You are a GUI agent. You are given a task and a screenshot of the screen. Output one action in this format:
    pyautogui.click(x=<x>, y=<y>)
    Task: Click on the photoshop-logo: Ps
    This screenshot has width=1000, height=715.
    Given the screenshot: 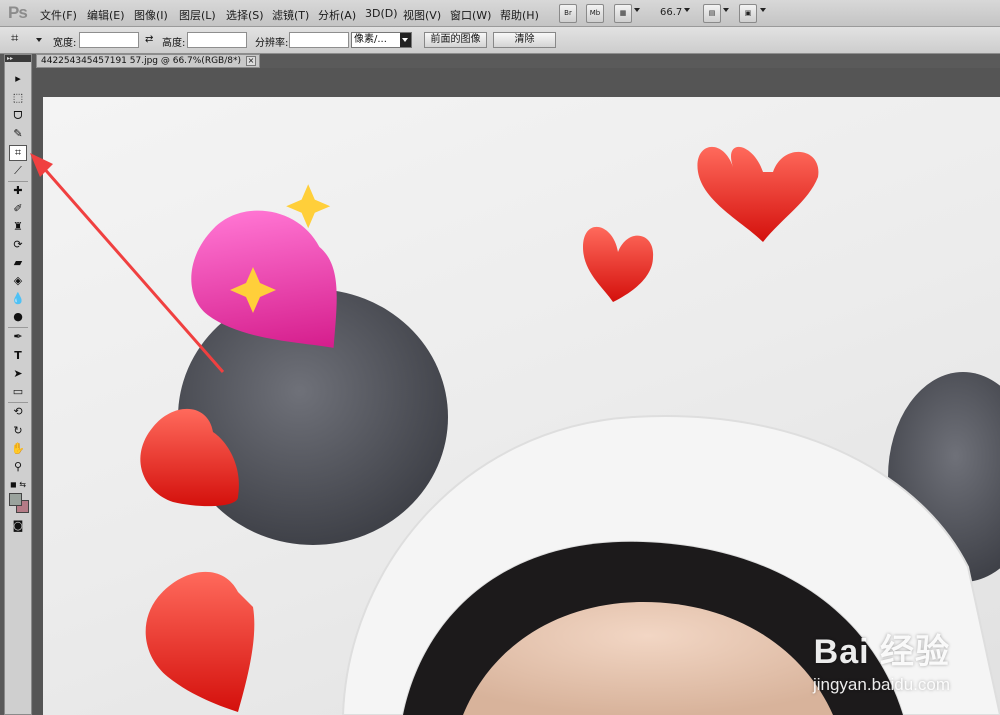 What is the action you would take?
    pyautogui.click(x=18, y=12)
    